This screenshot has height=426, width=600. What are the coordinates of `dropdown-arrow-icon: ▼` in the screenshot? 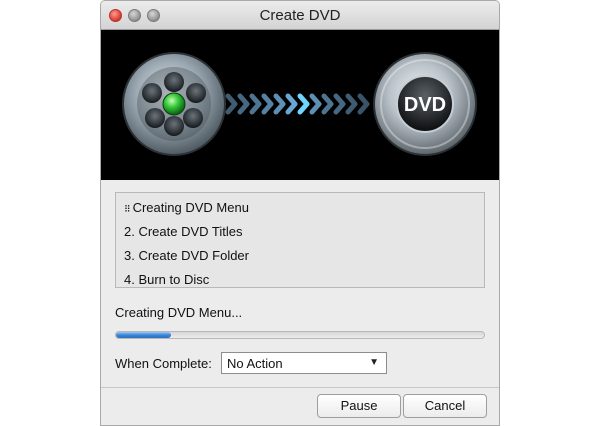 It's located at (374, 362).